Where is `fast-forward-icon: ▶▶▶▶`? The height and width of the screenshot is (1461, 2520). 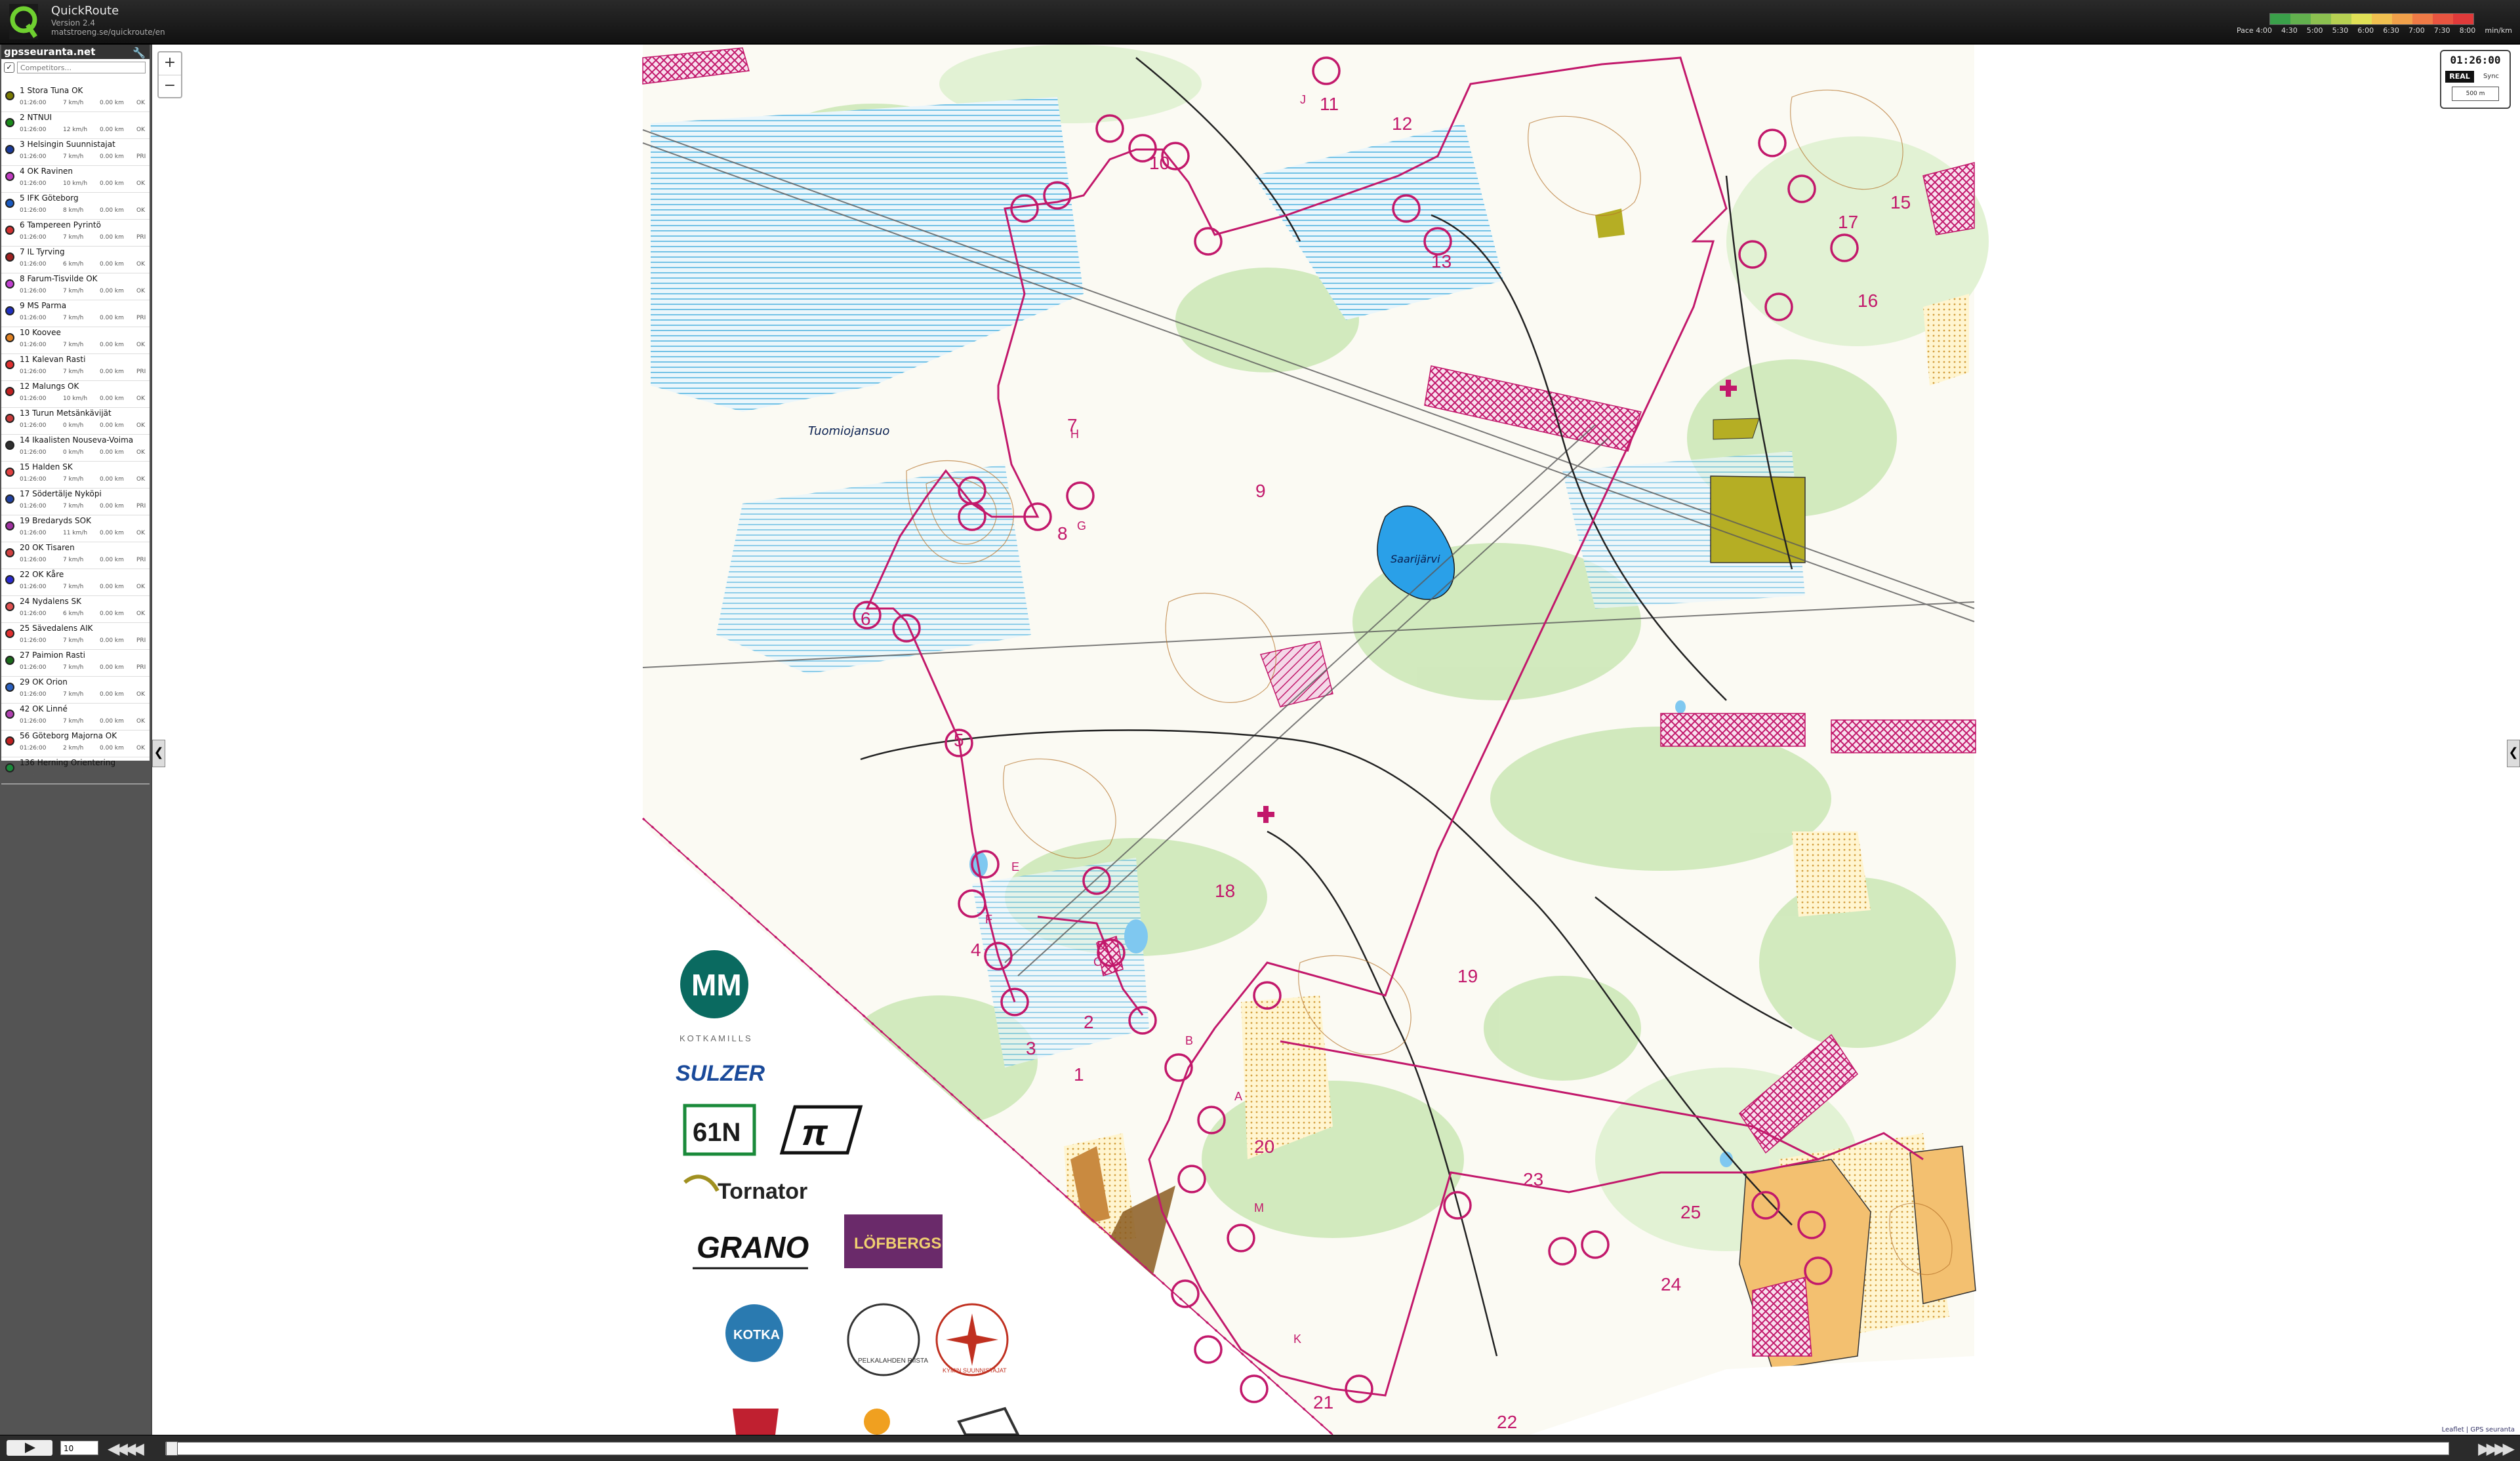 fast-forward-icon: ▶▶▶▶ is located at coordinates (2496, 1449).